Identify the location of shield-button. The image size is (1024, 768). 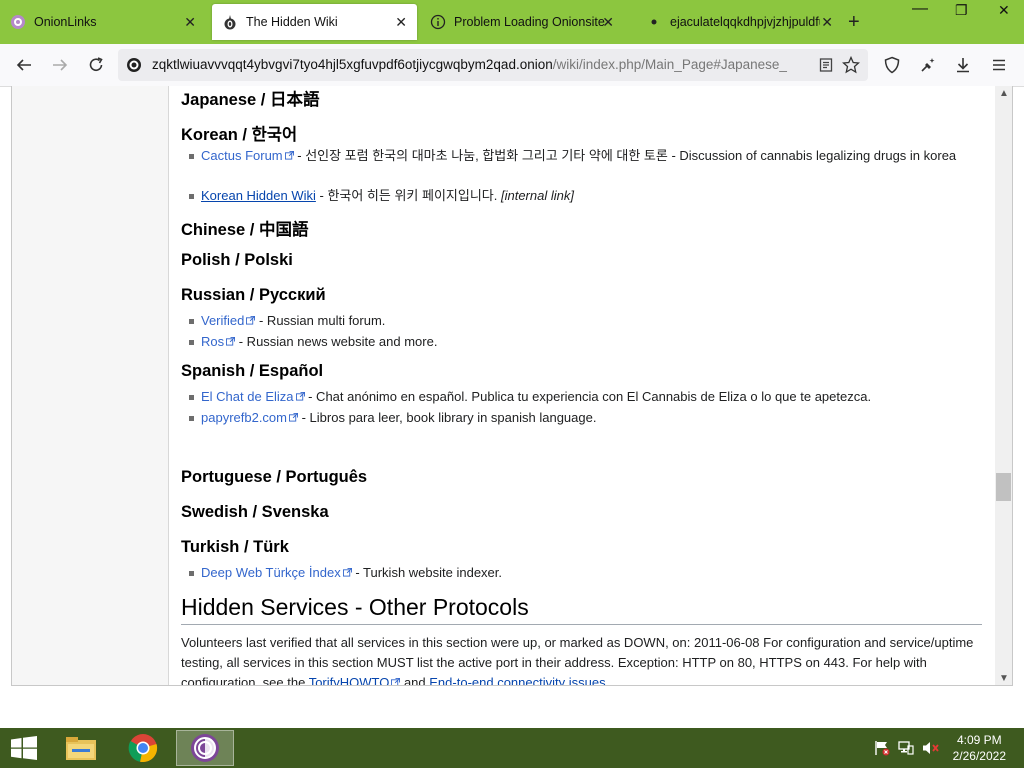
(892, 65).